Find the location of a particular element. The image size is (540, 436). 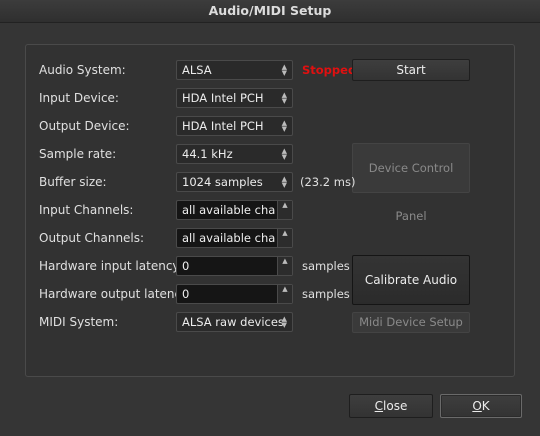

hw-input-latency-value: 0 is located at coordinates (186, 266).